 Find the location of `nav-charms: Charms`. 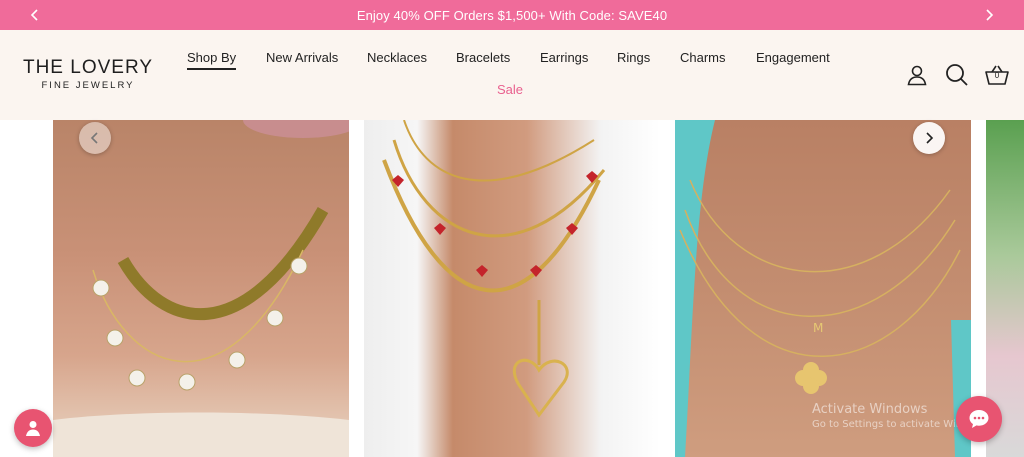

nav-charms: Charms is located at coordinates (703, 57).